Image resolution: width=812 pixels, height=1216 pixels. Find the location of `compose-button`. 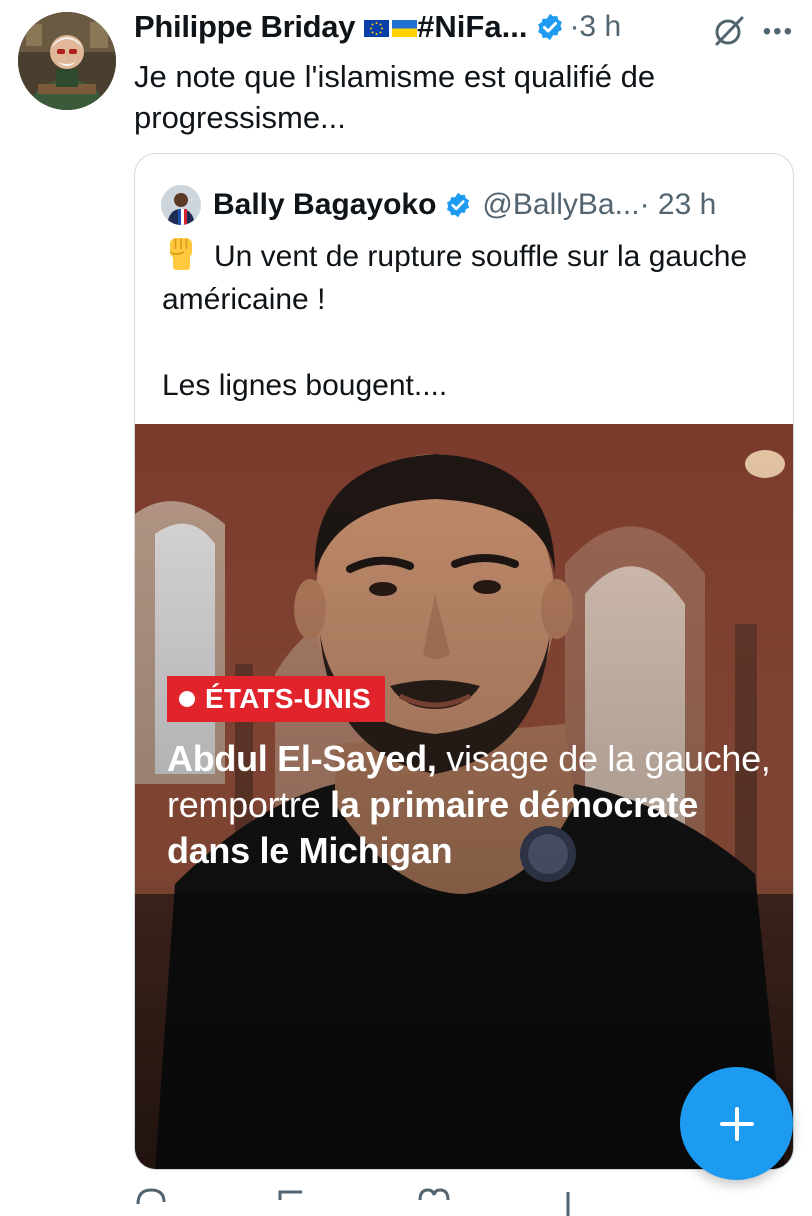

compose-button is located at coordinates (736, 1123).